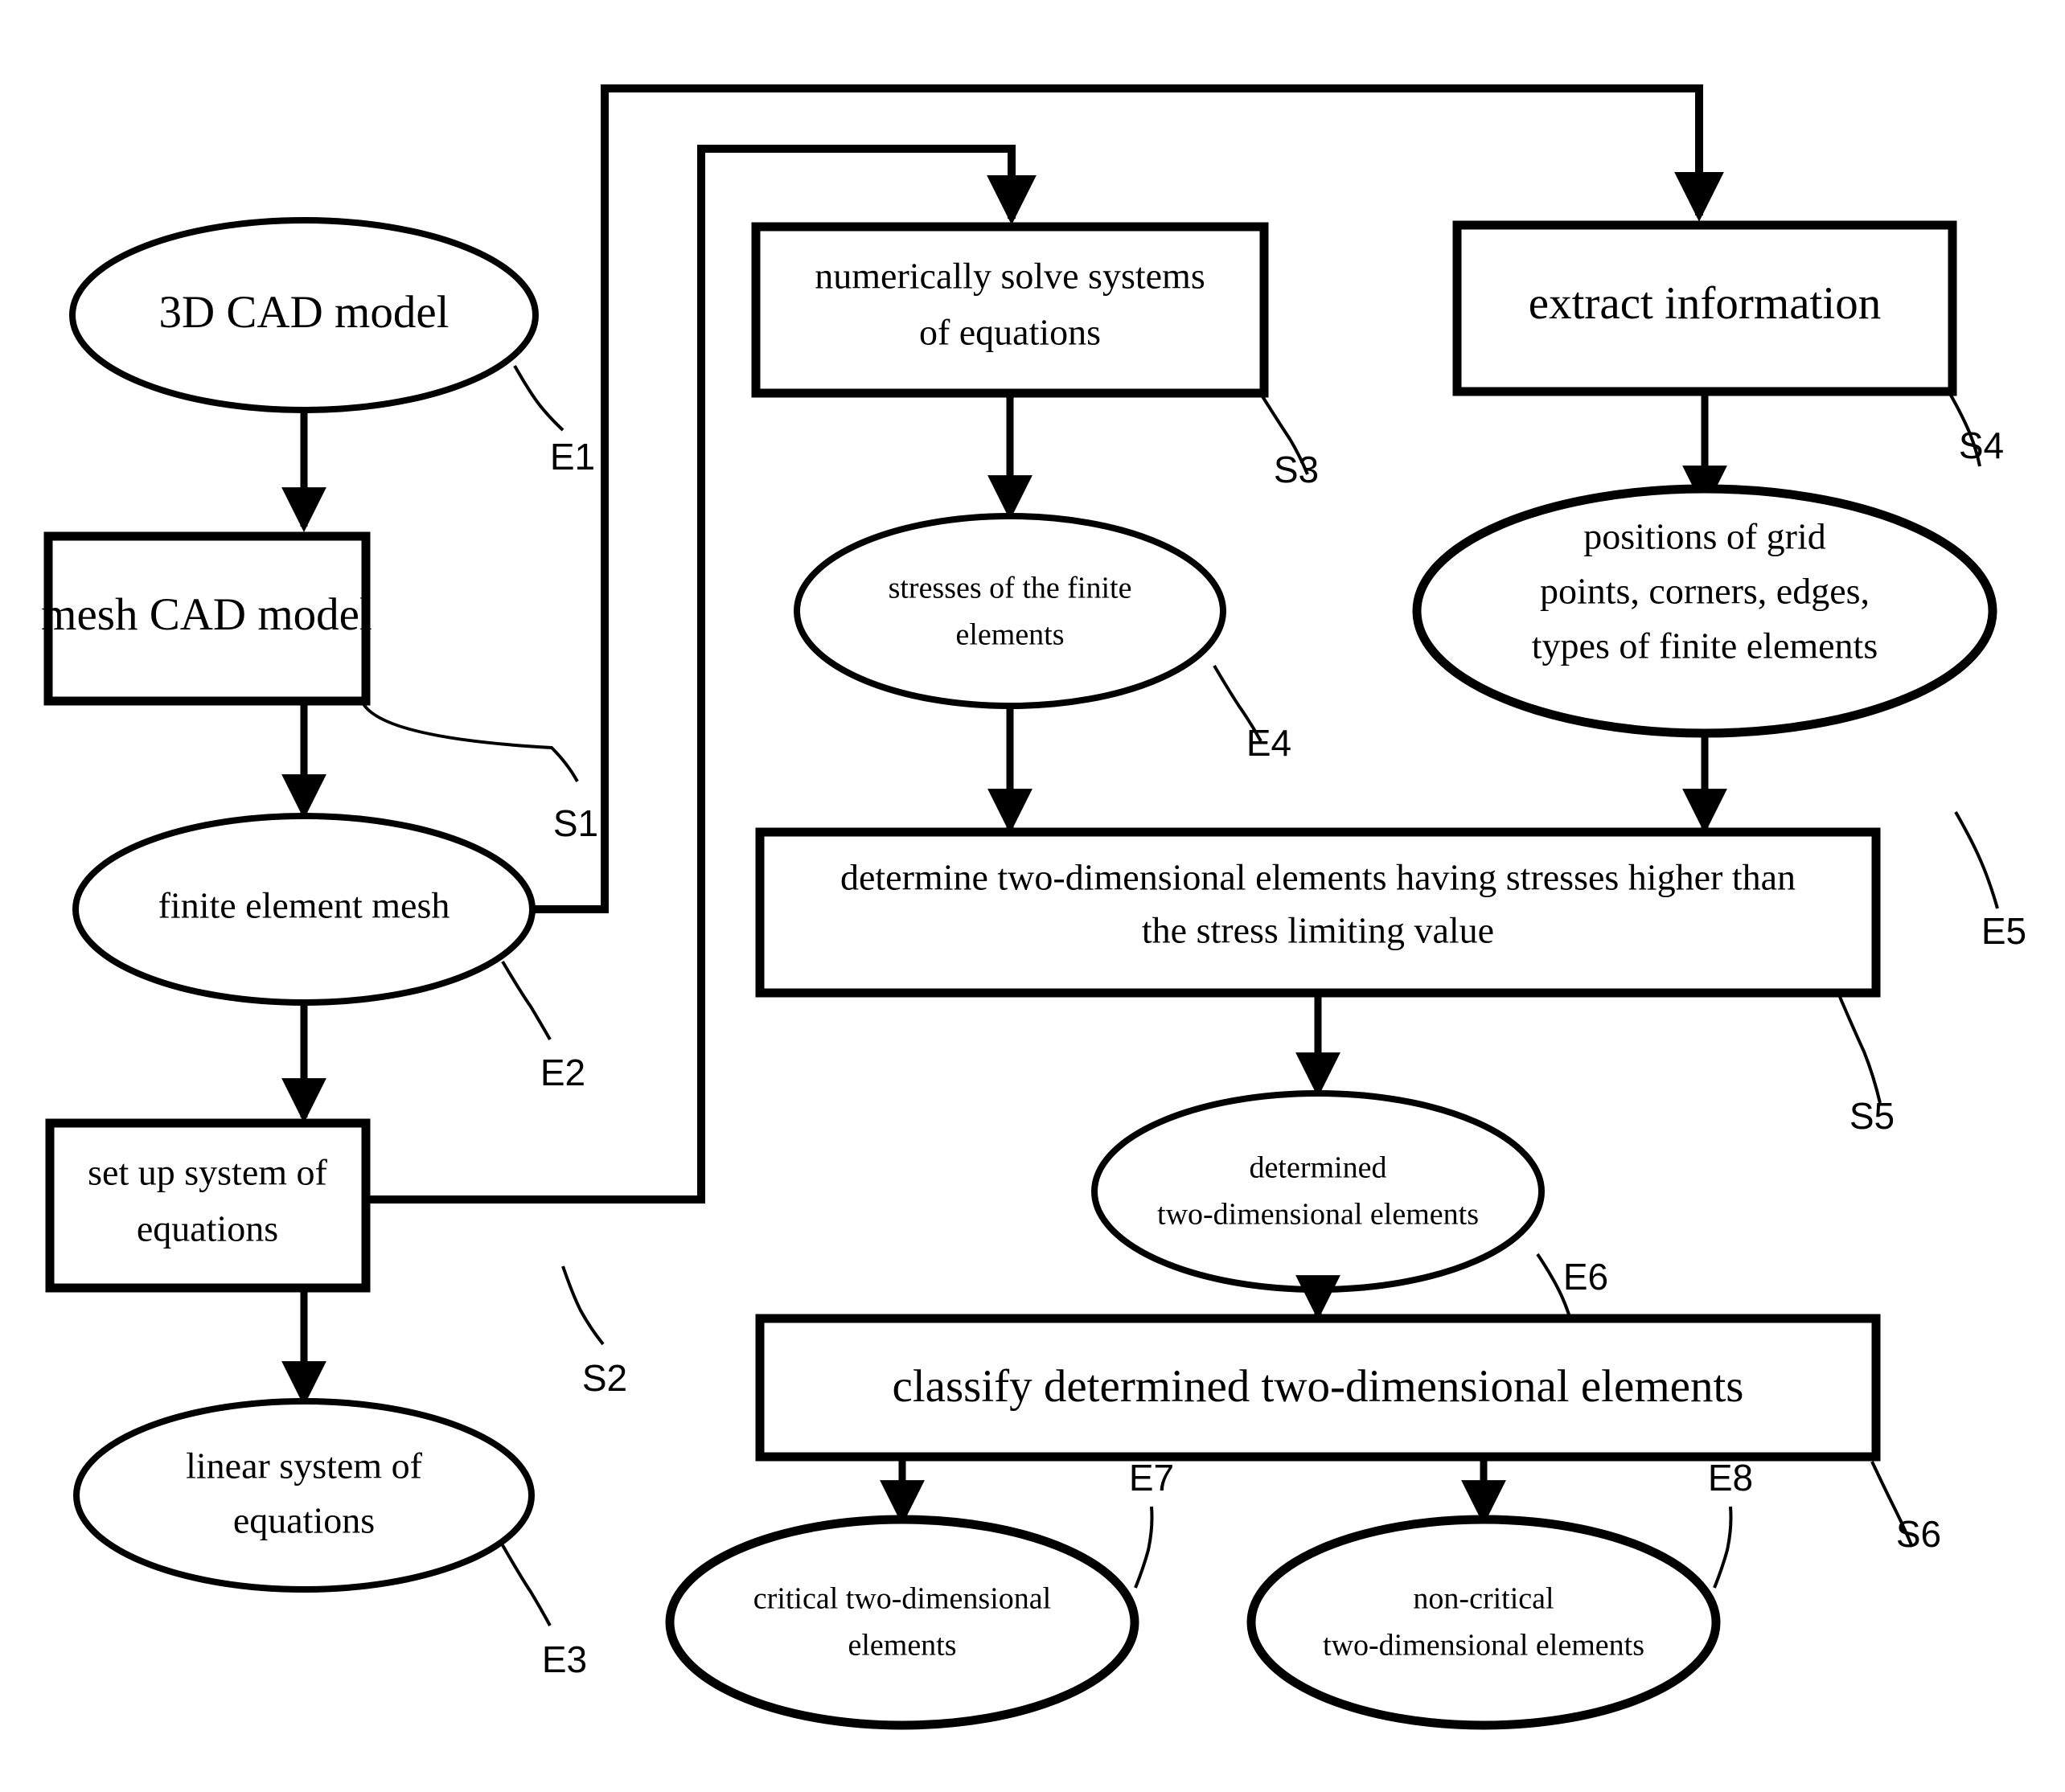  Describe the element at coordinates (1704, 536) in the screenshot. I see `node-label-positions-line1: positions of grid` at that location.